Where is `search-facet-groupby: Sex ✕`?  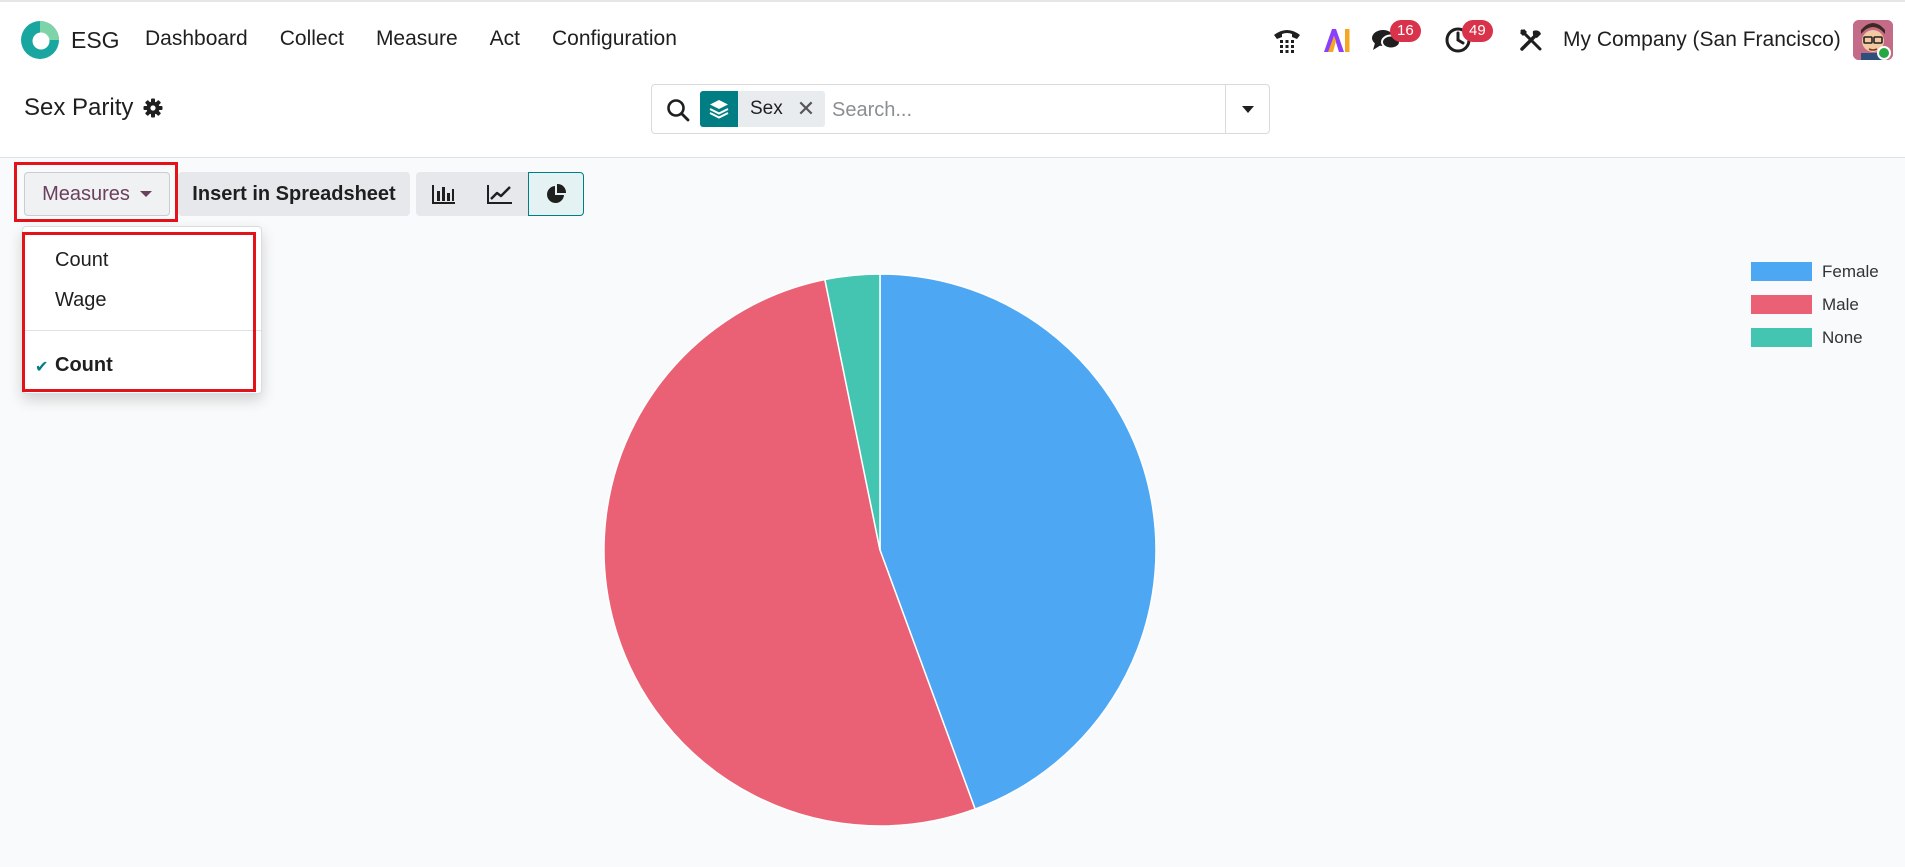
search-facet-groupby: Sex ✕ is located at coordinates (763, 109).